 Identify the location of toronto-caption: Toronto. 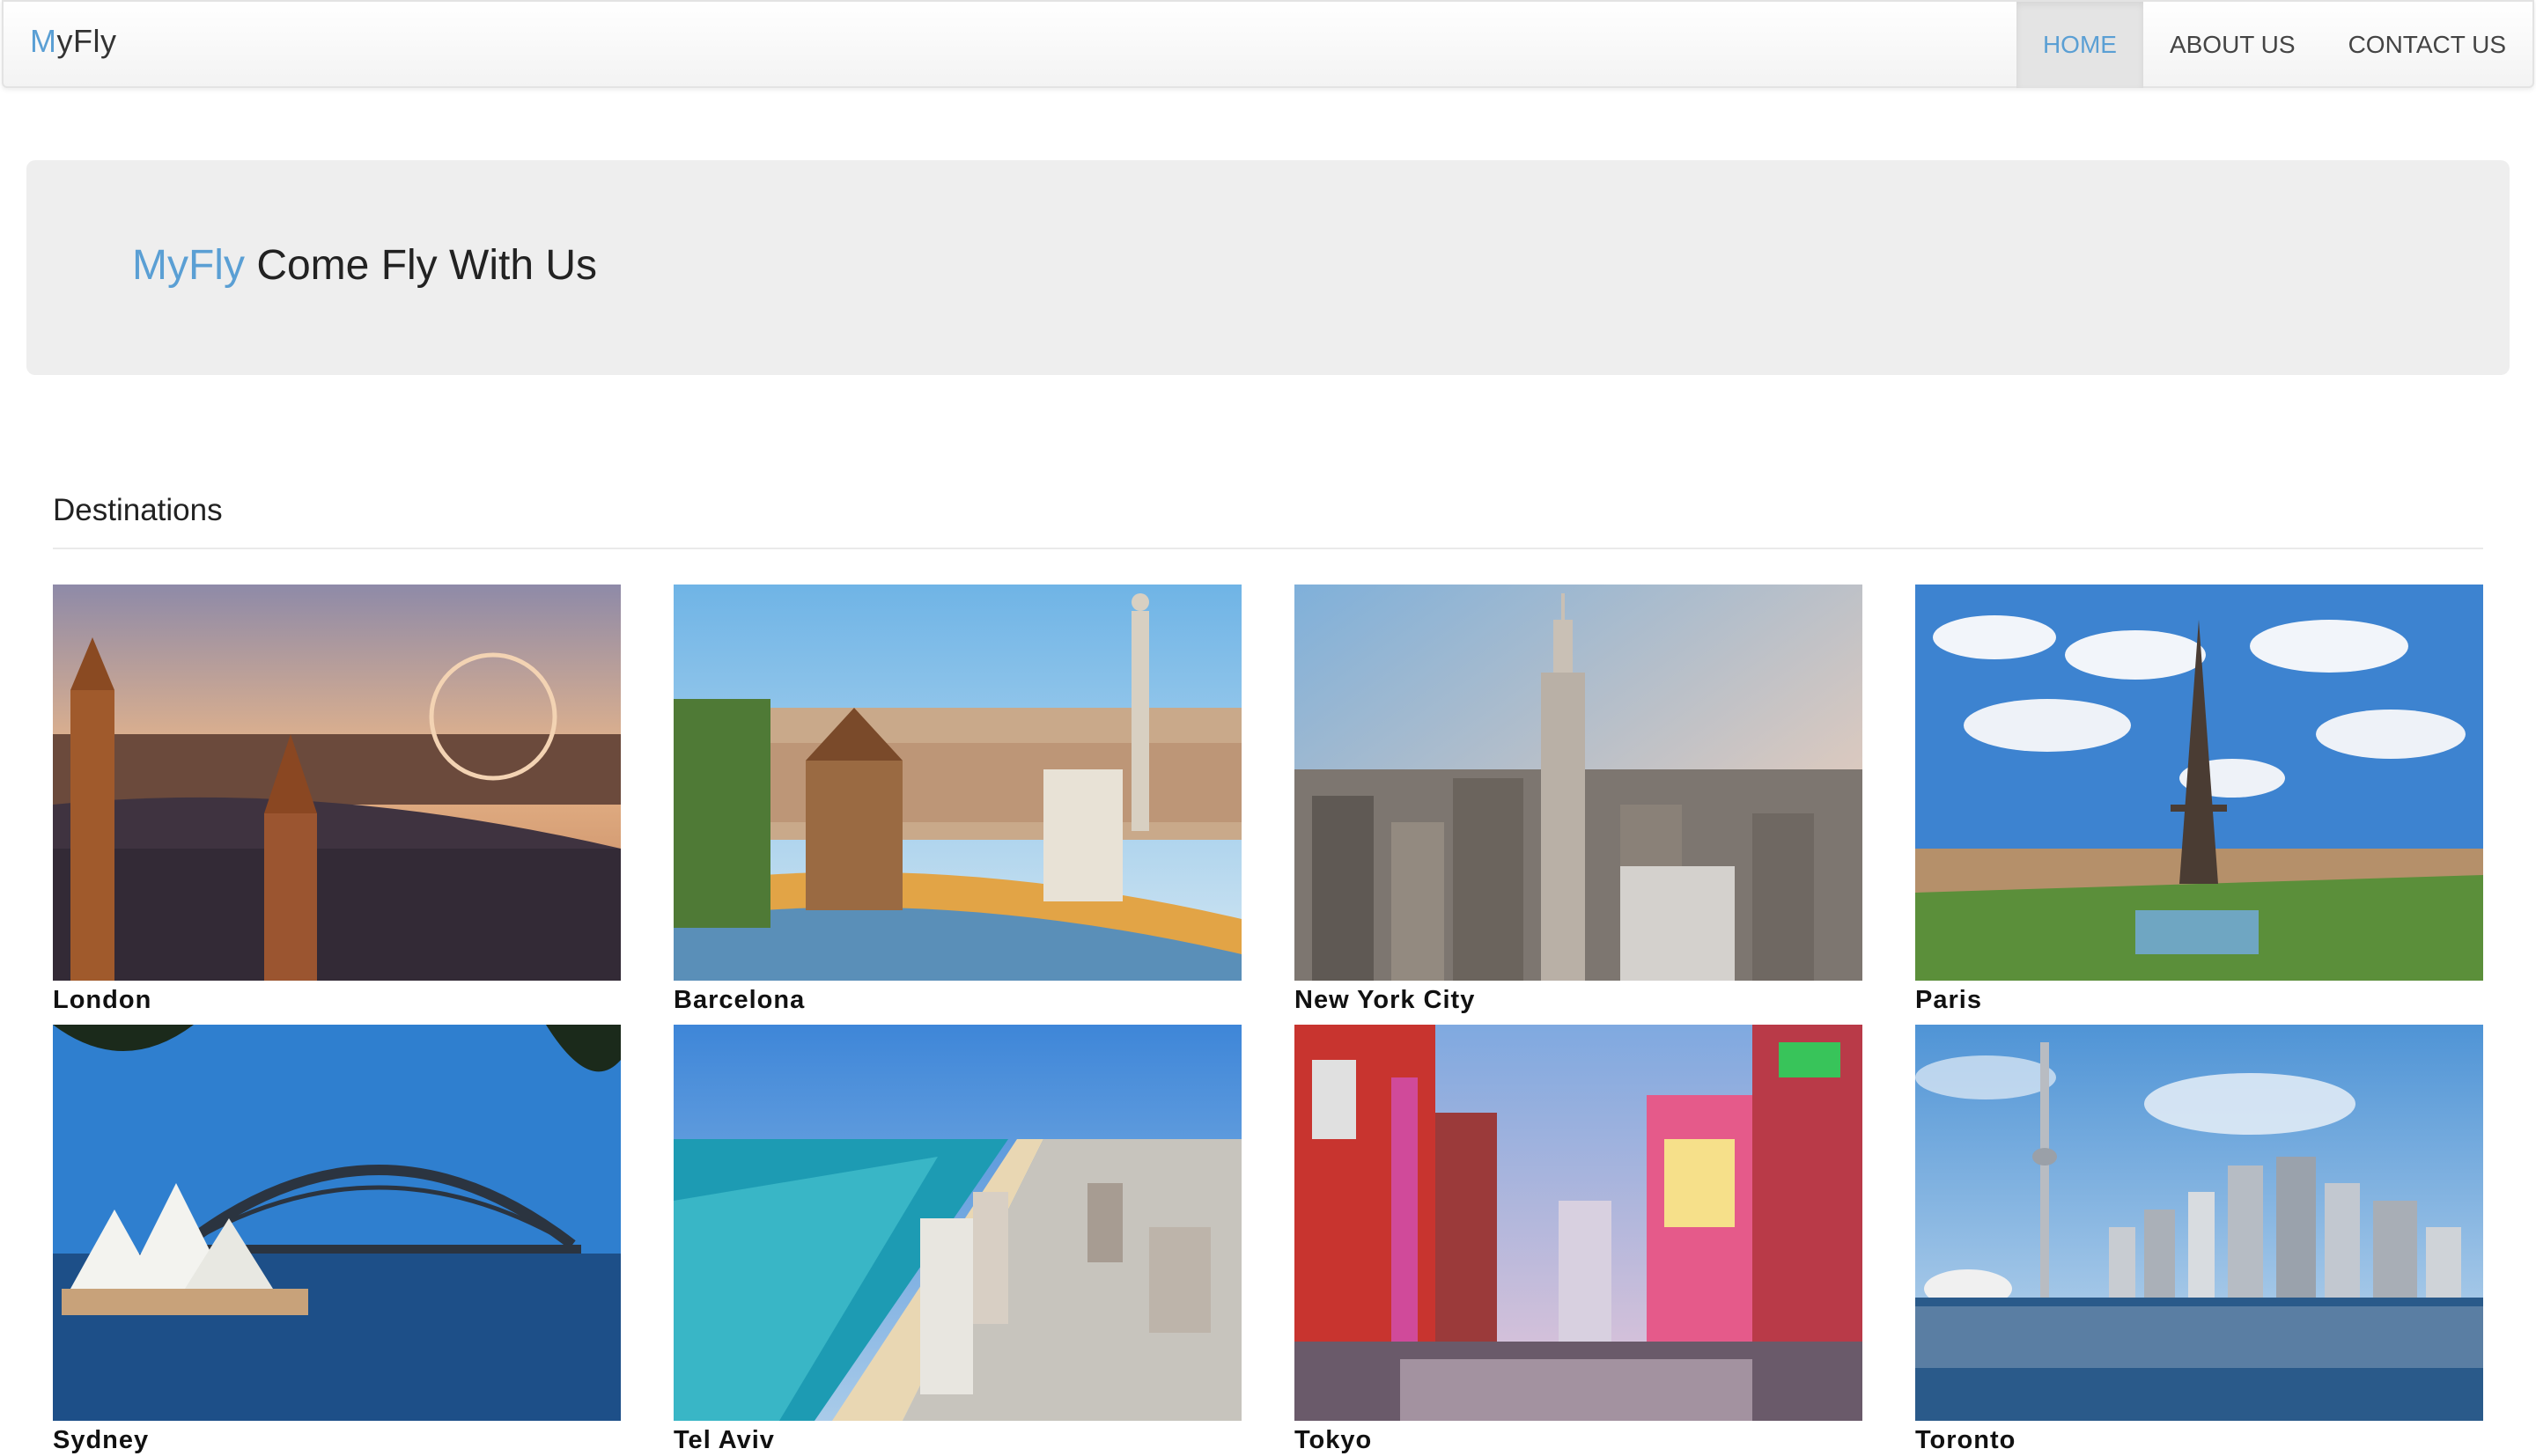
(2199, 1440).